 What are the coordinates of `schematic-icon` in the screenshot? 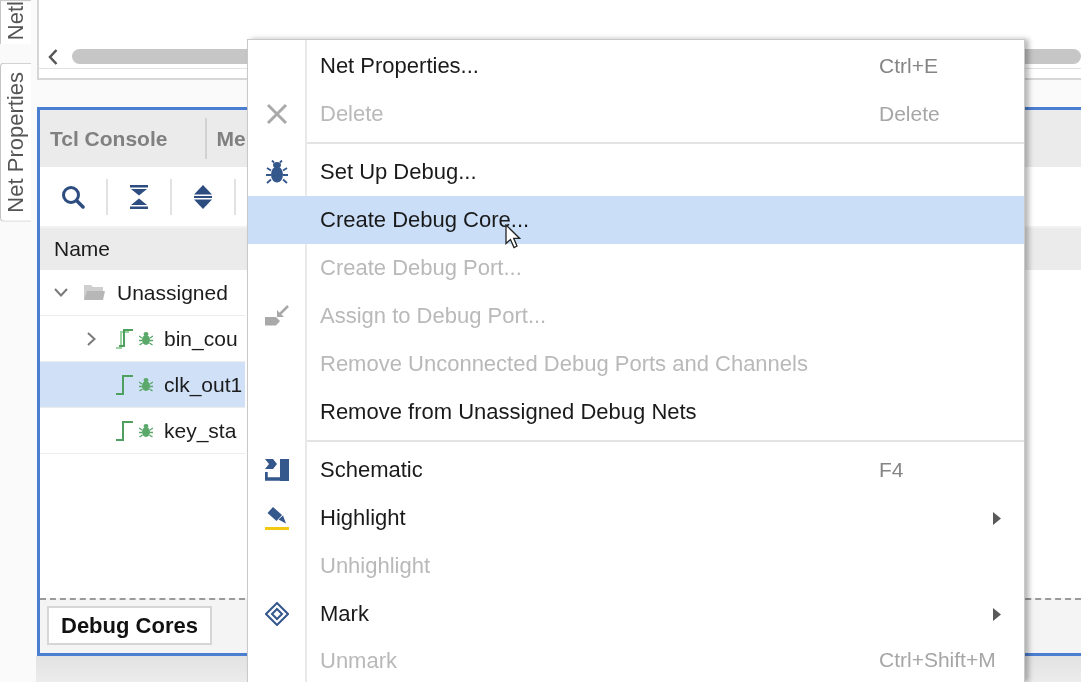 It's located at (277, 470).